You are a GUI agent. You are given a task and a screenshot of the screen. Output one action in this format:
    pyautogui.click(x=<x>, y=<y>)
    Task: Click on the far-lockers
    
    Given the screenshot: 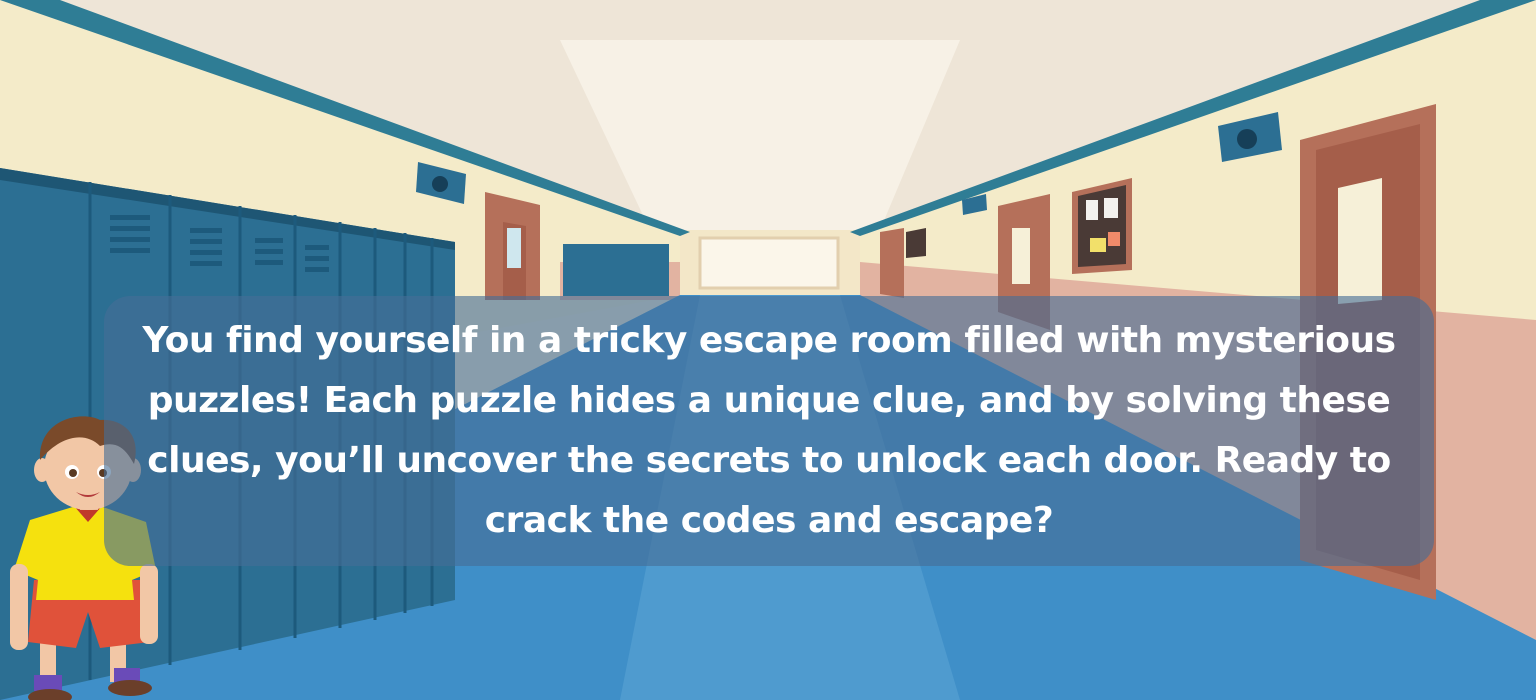 What is the action you would take?
    pyautogui.click(x=616, y=270)
    